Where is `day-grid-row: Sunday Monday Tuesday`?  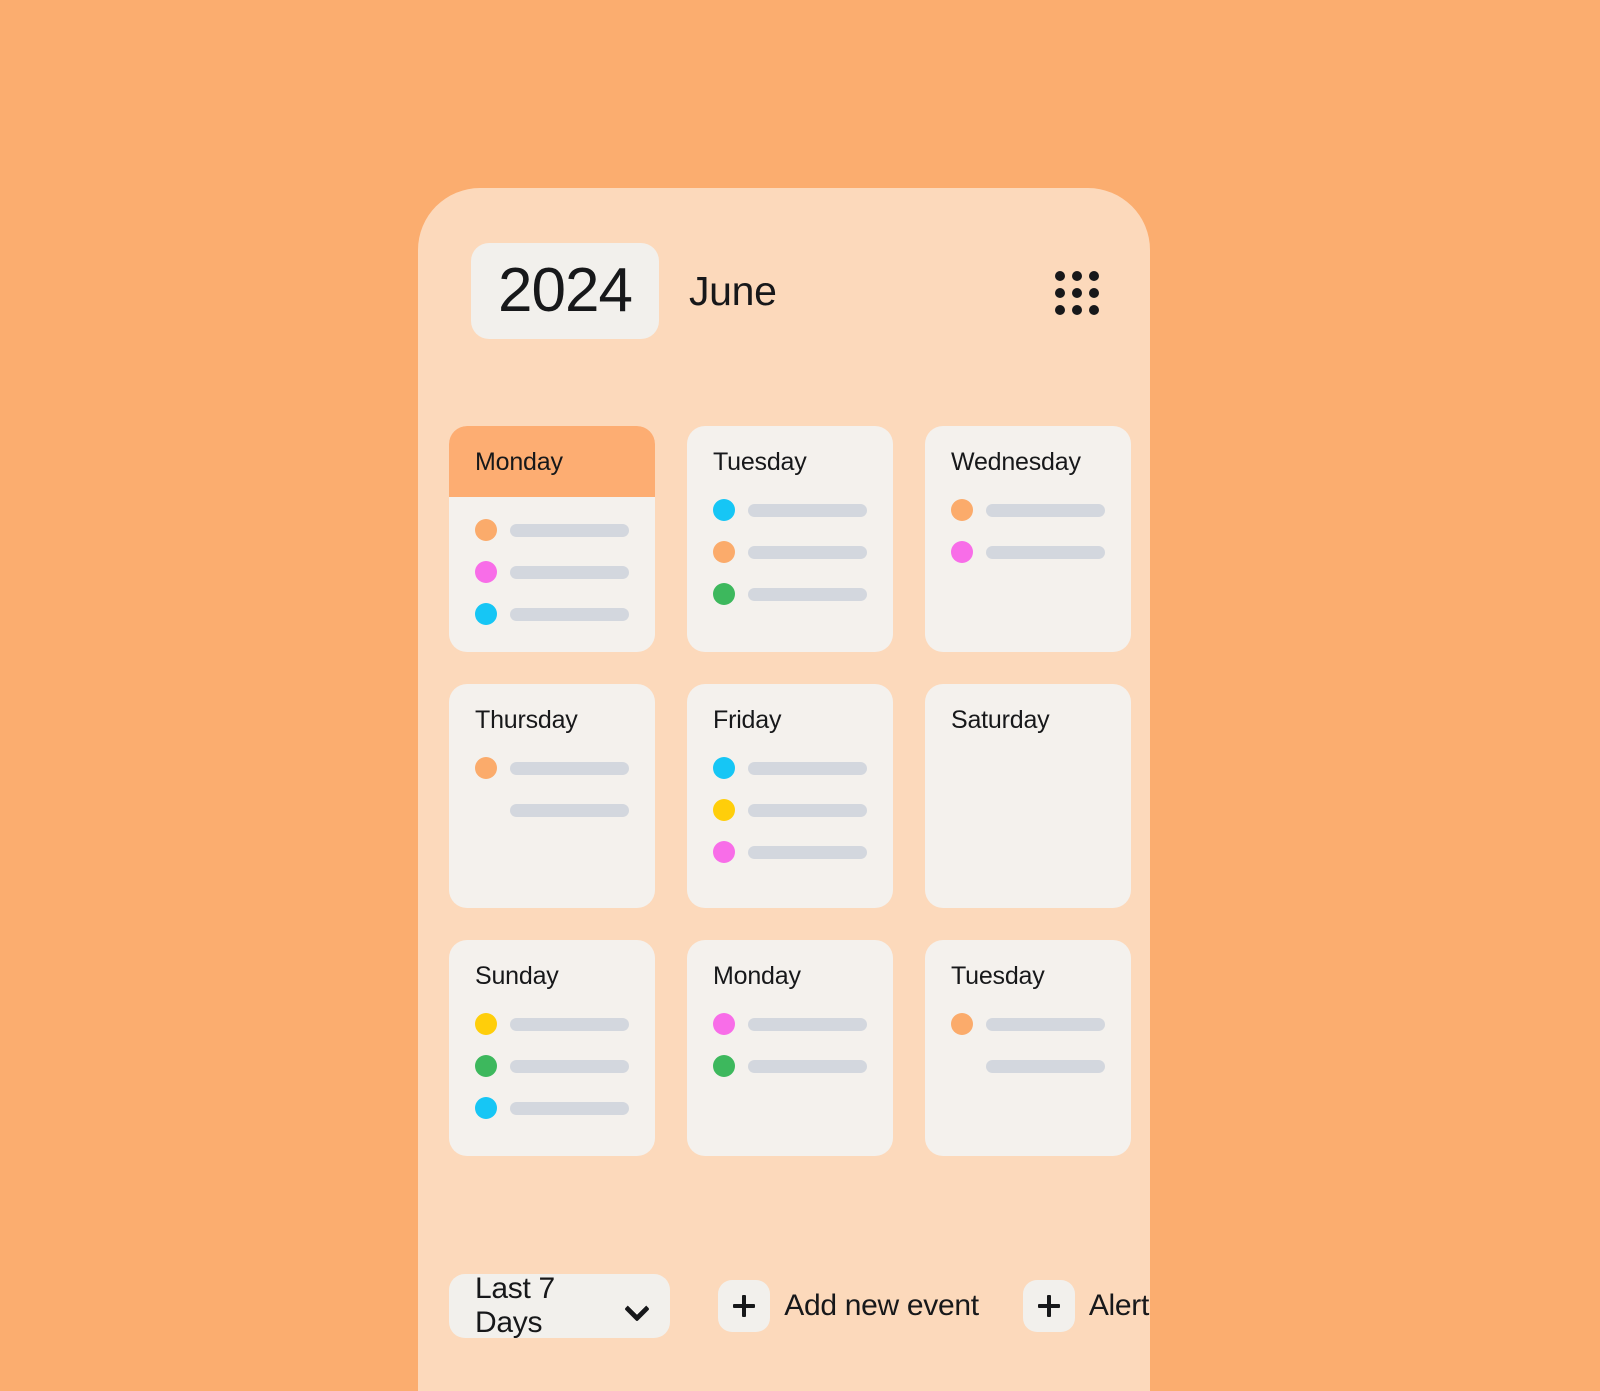 day-grid-row: Sunday Monday Tuesday is located at coordinates (799, 1048).